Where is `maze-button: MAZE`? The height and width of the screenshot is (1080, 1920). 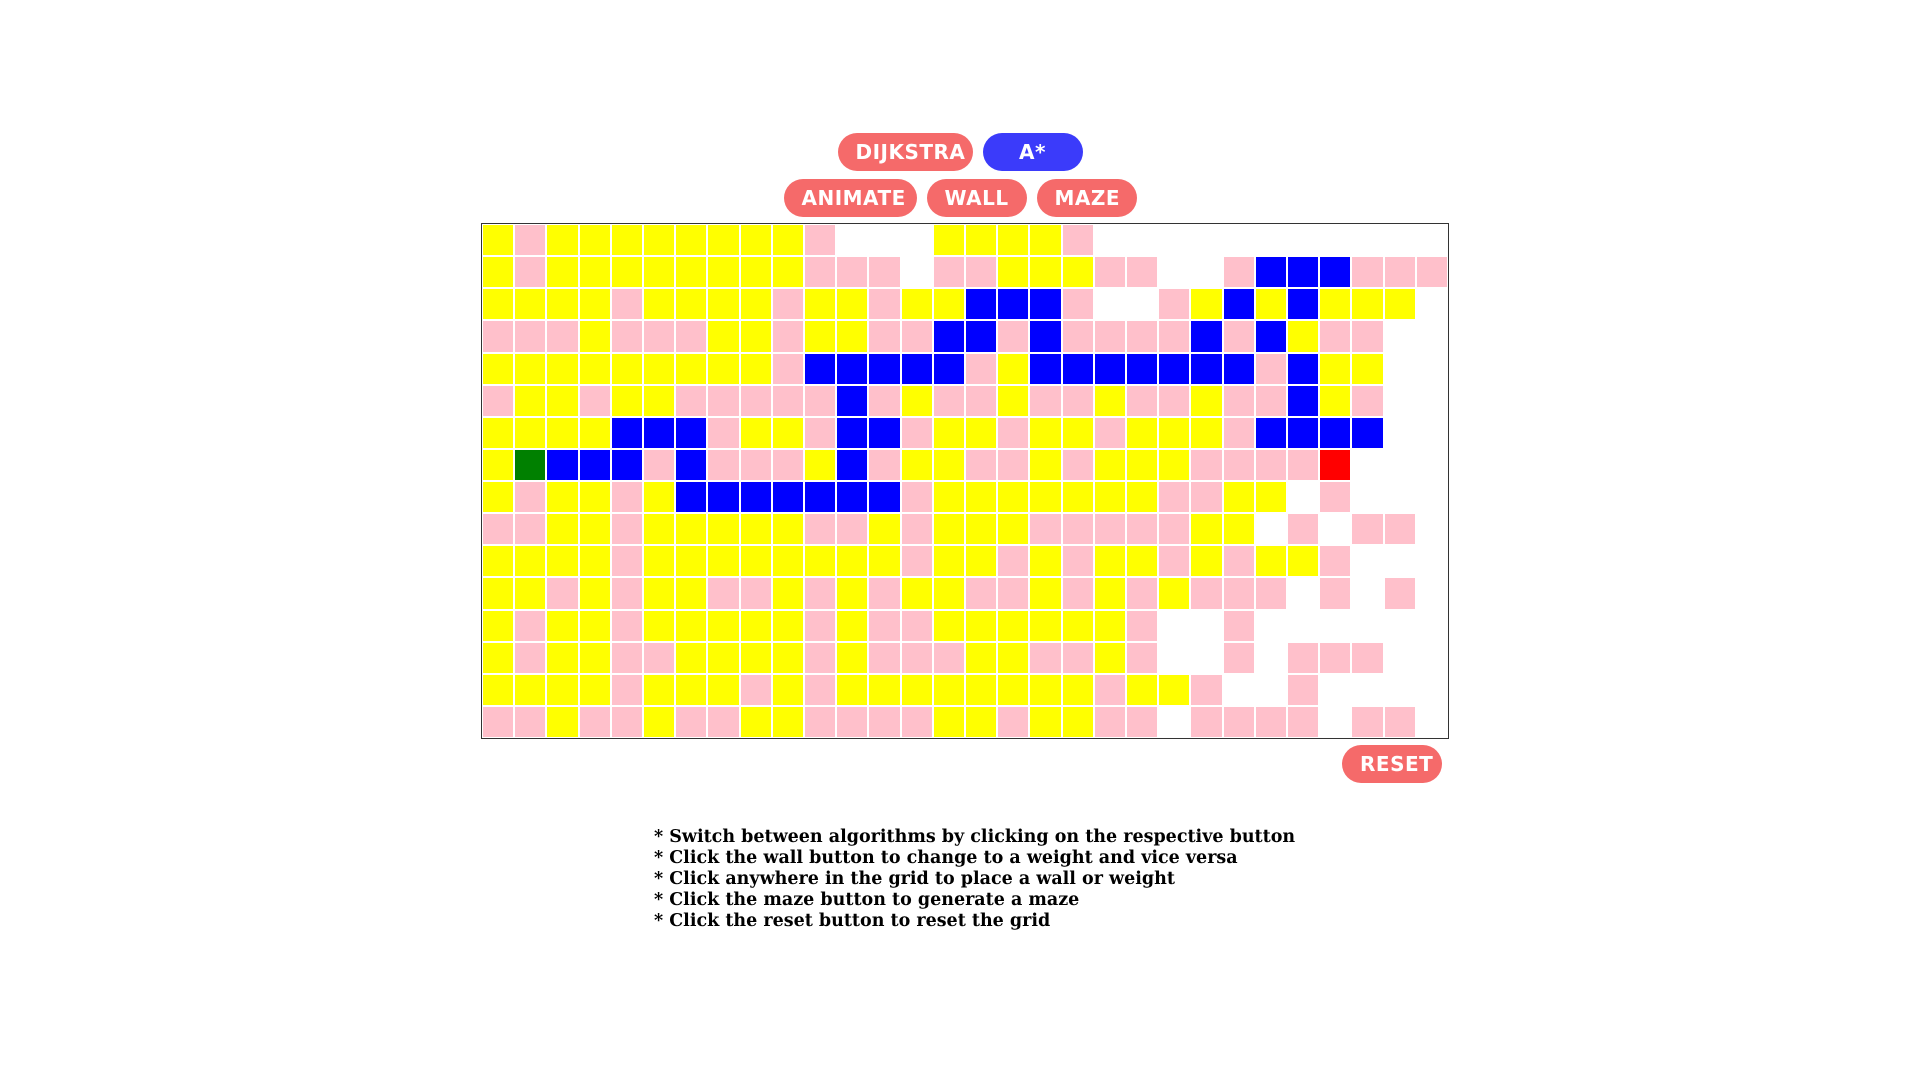 maze-button: MAZE is located at coordinates (1086, 198).